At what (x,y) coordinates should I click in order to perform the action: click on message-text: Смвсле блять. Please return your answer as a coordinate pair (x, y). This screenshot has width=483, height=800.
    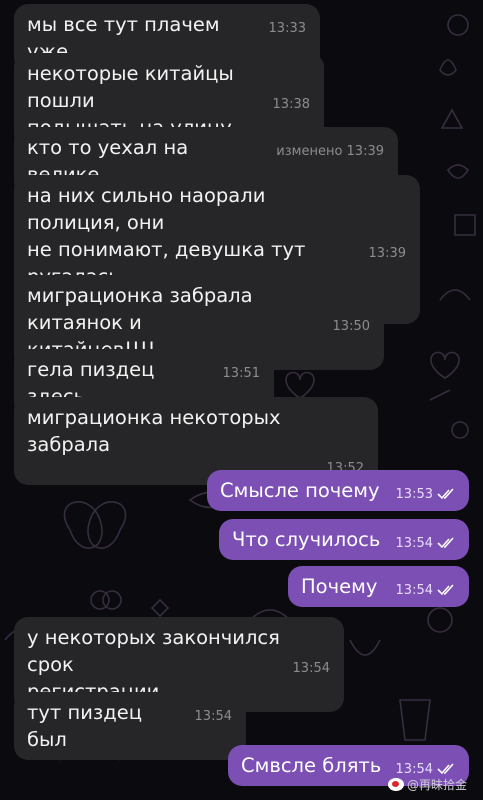
    Looking at the image, I should click on (311, 765).